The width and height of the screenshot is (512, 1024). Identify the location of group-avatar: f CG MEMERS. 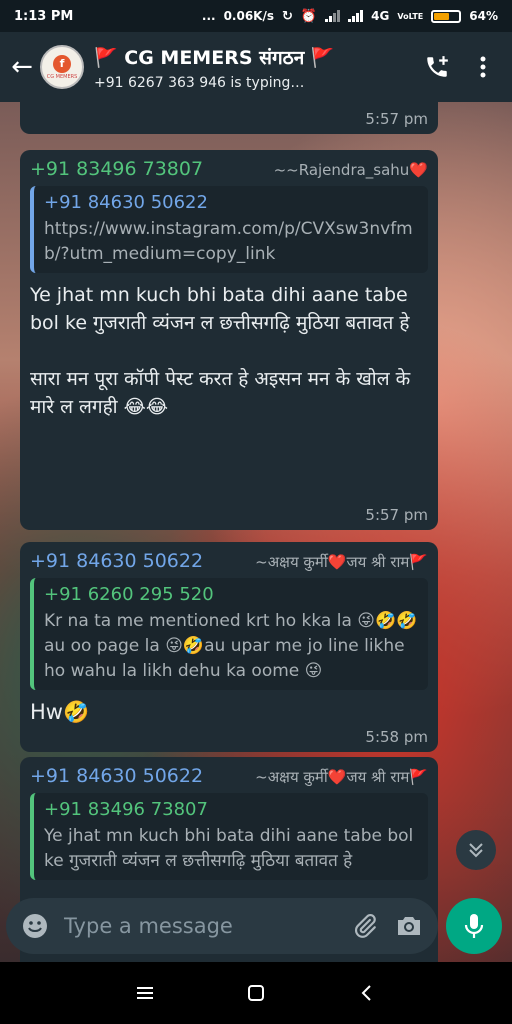
(62, 67).